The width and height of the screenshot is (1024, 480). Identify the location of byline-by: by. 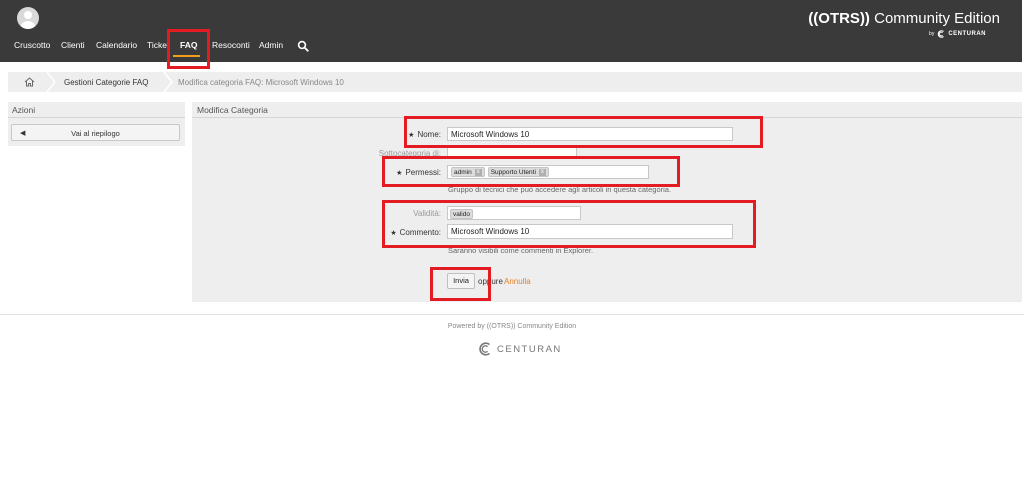
(932, 34).